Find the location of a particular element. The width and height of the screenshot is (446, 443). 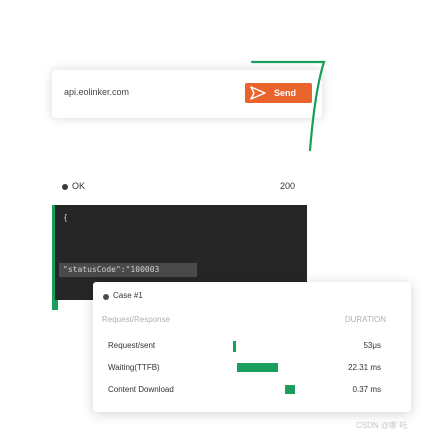

case-dot is located at coordinates (106, 297).